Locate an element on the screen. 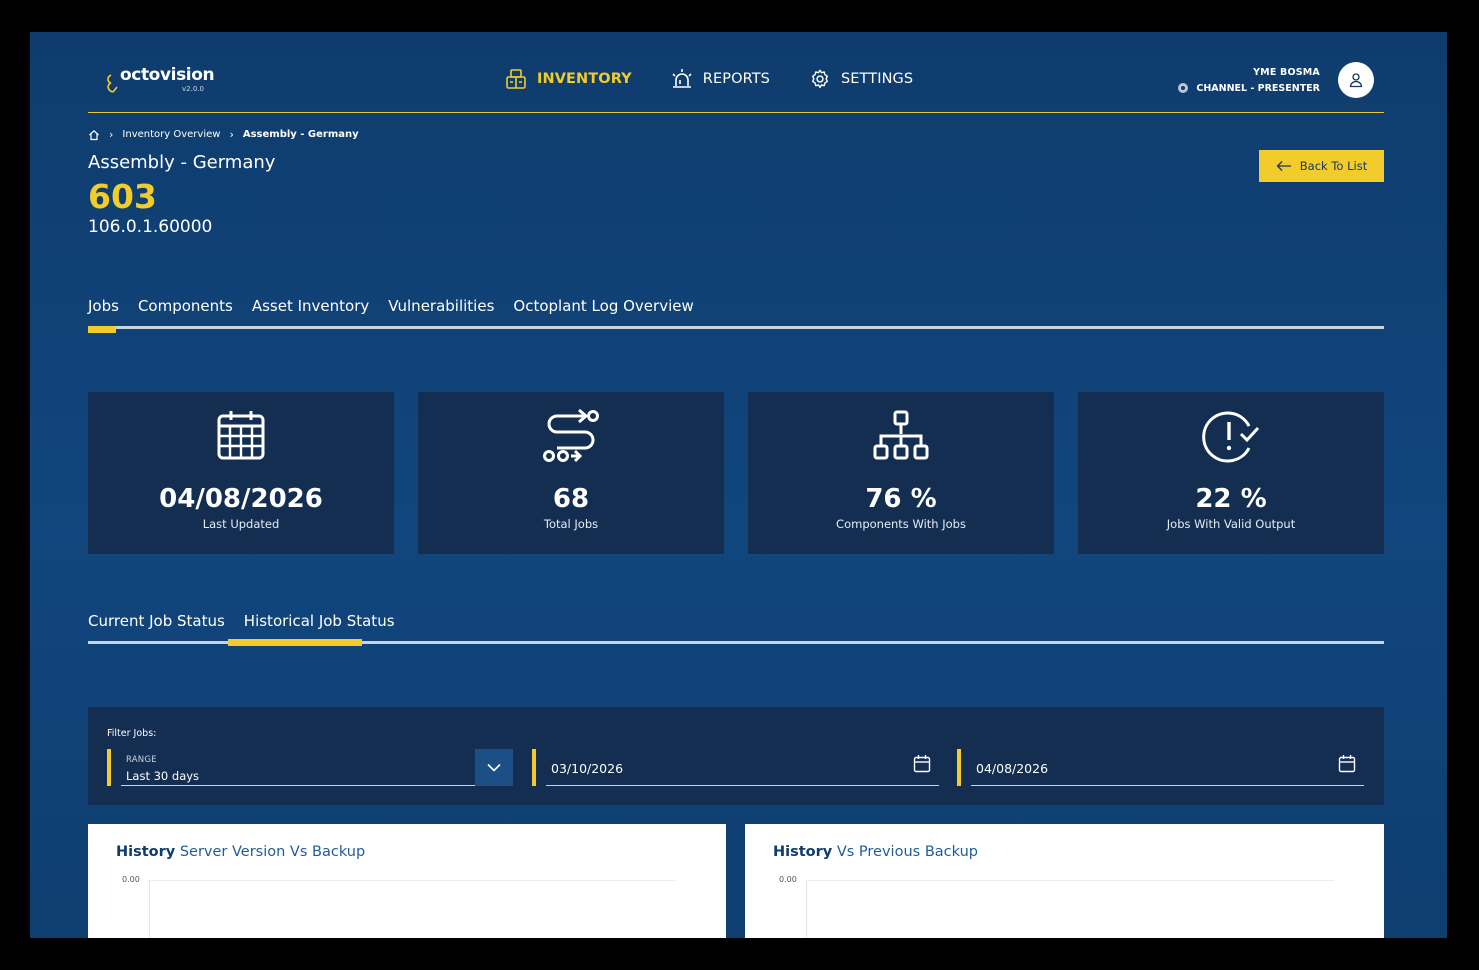 This screenshot has width=1479, height=970. stat-value: 04/08/2026 is located at coordinates (241, 499).